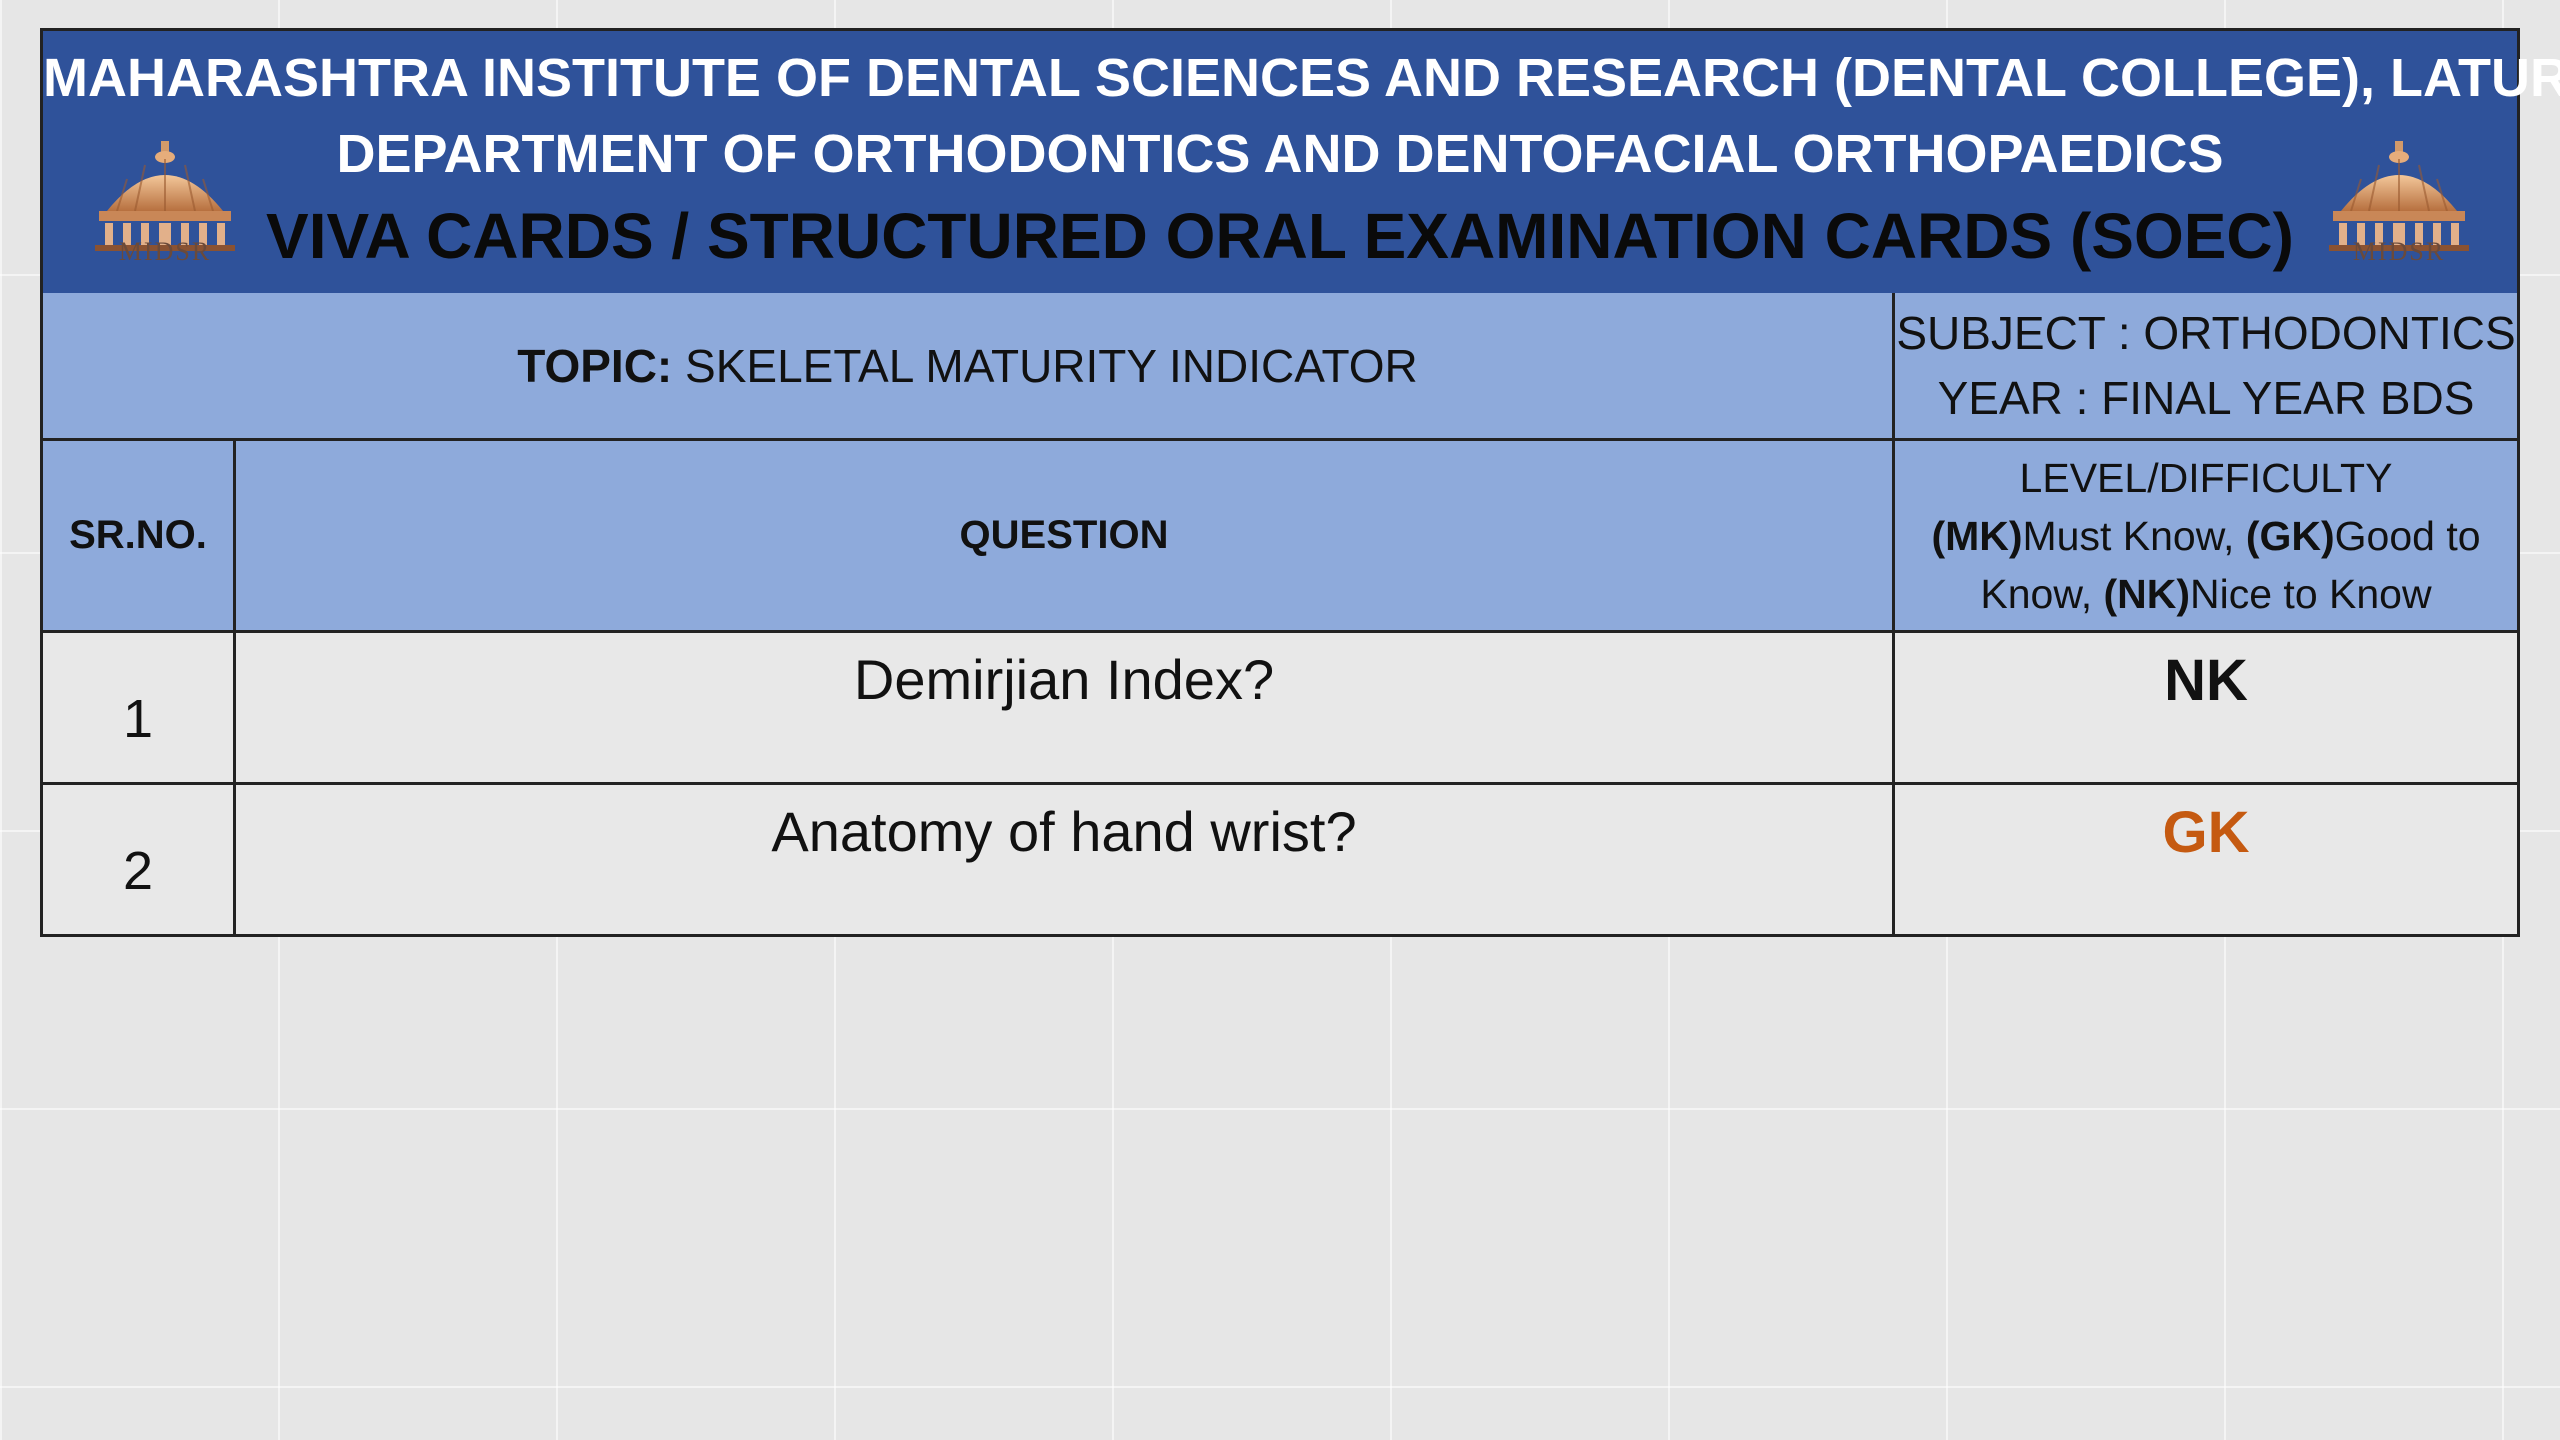 This screenshot has height=1440, width=2560. I want to click on question-cell: Demirjian Index?, so click(1065, 707).